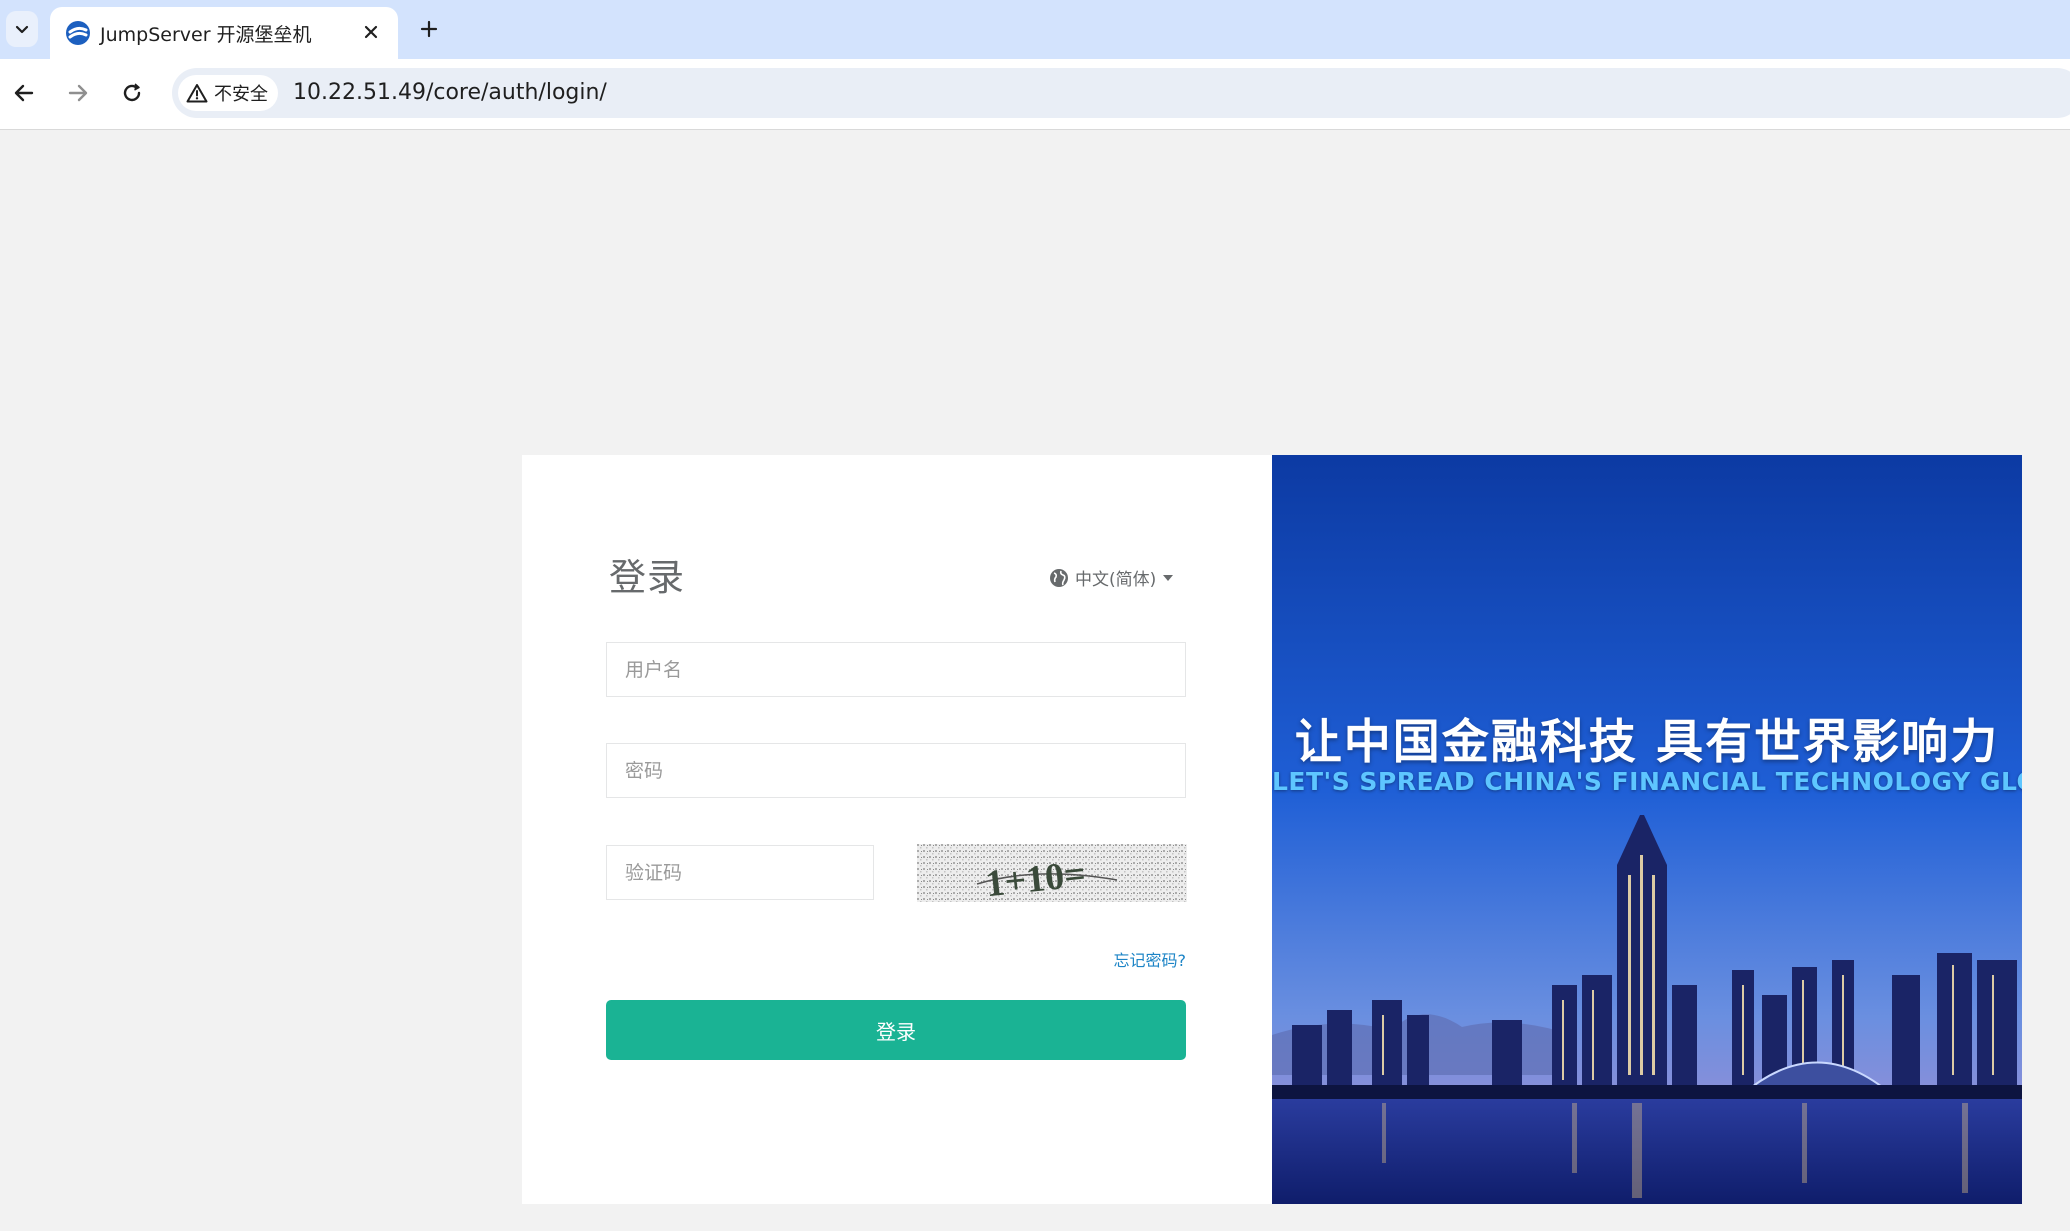 The height and width of the screenshot is (1231, 2070). What do you see at coordinates (1116, 580) in the screenshot?
I see `language-label: 中文(简体)` at bounding box center [1116, 580].